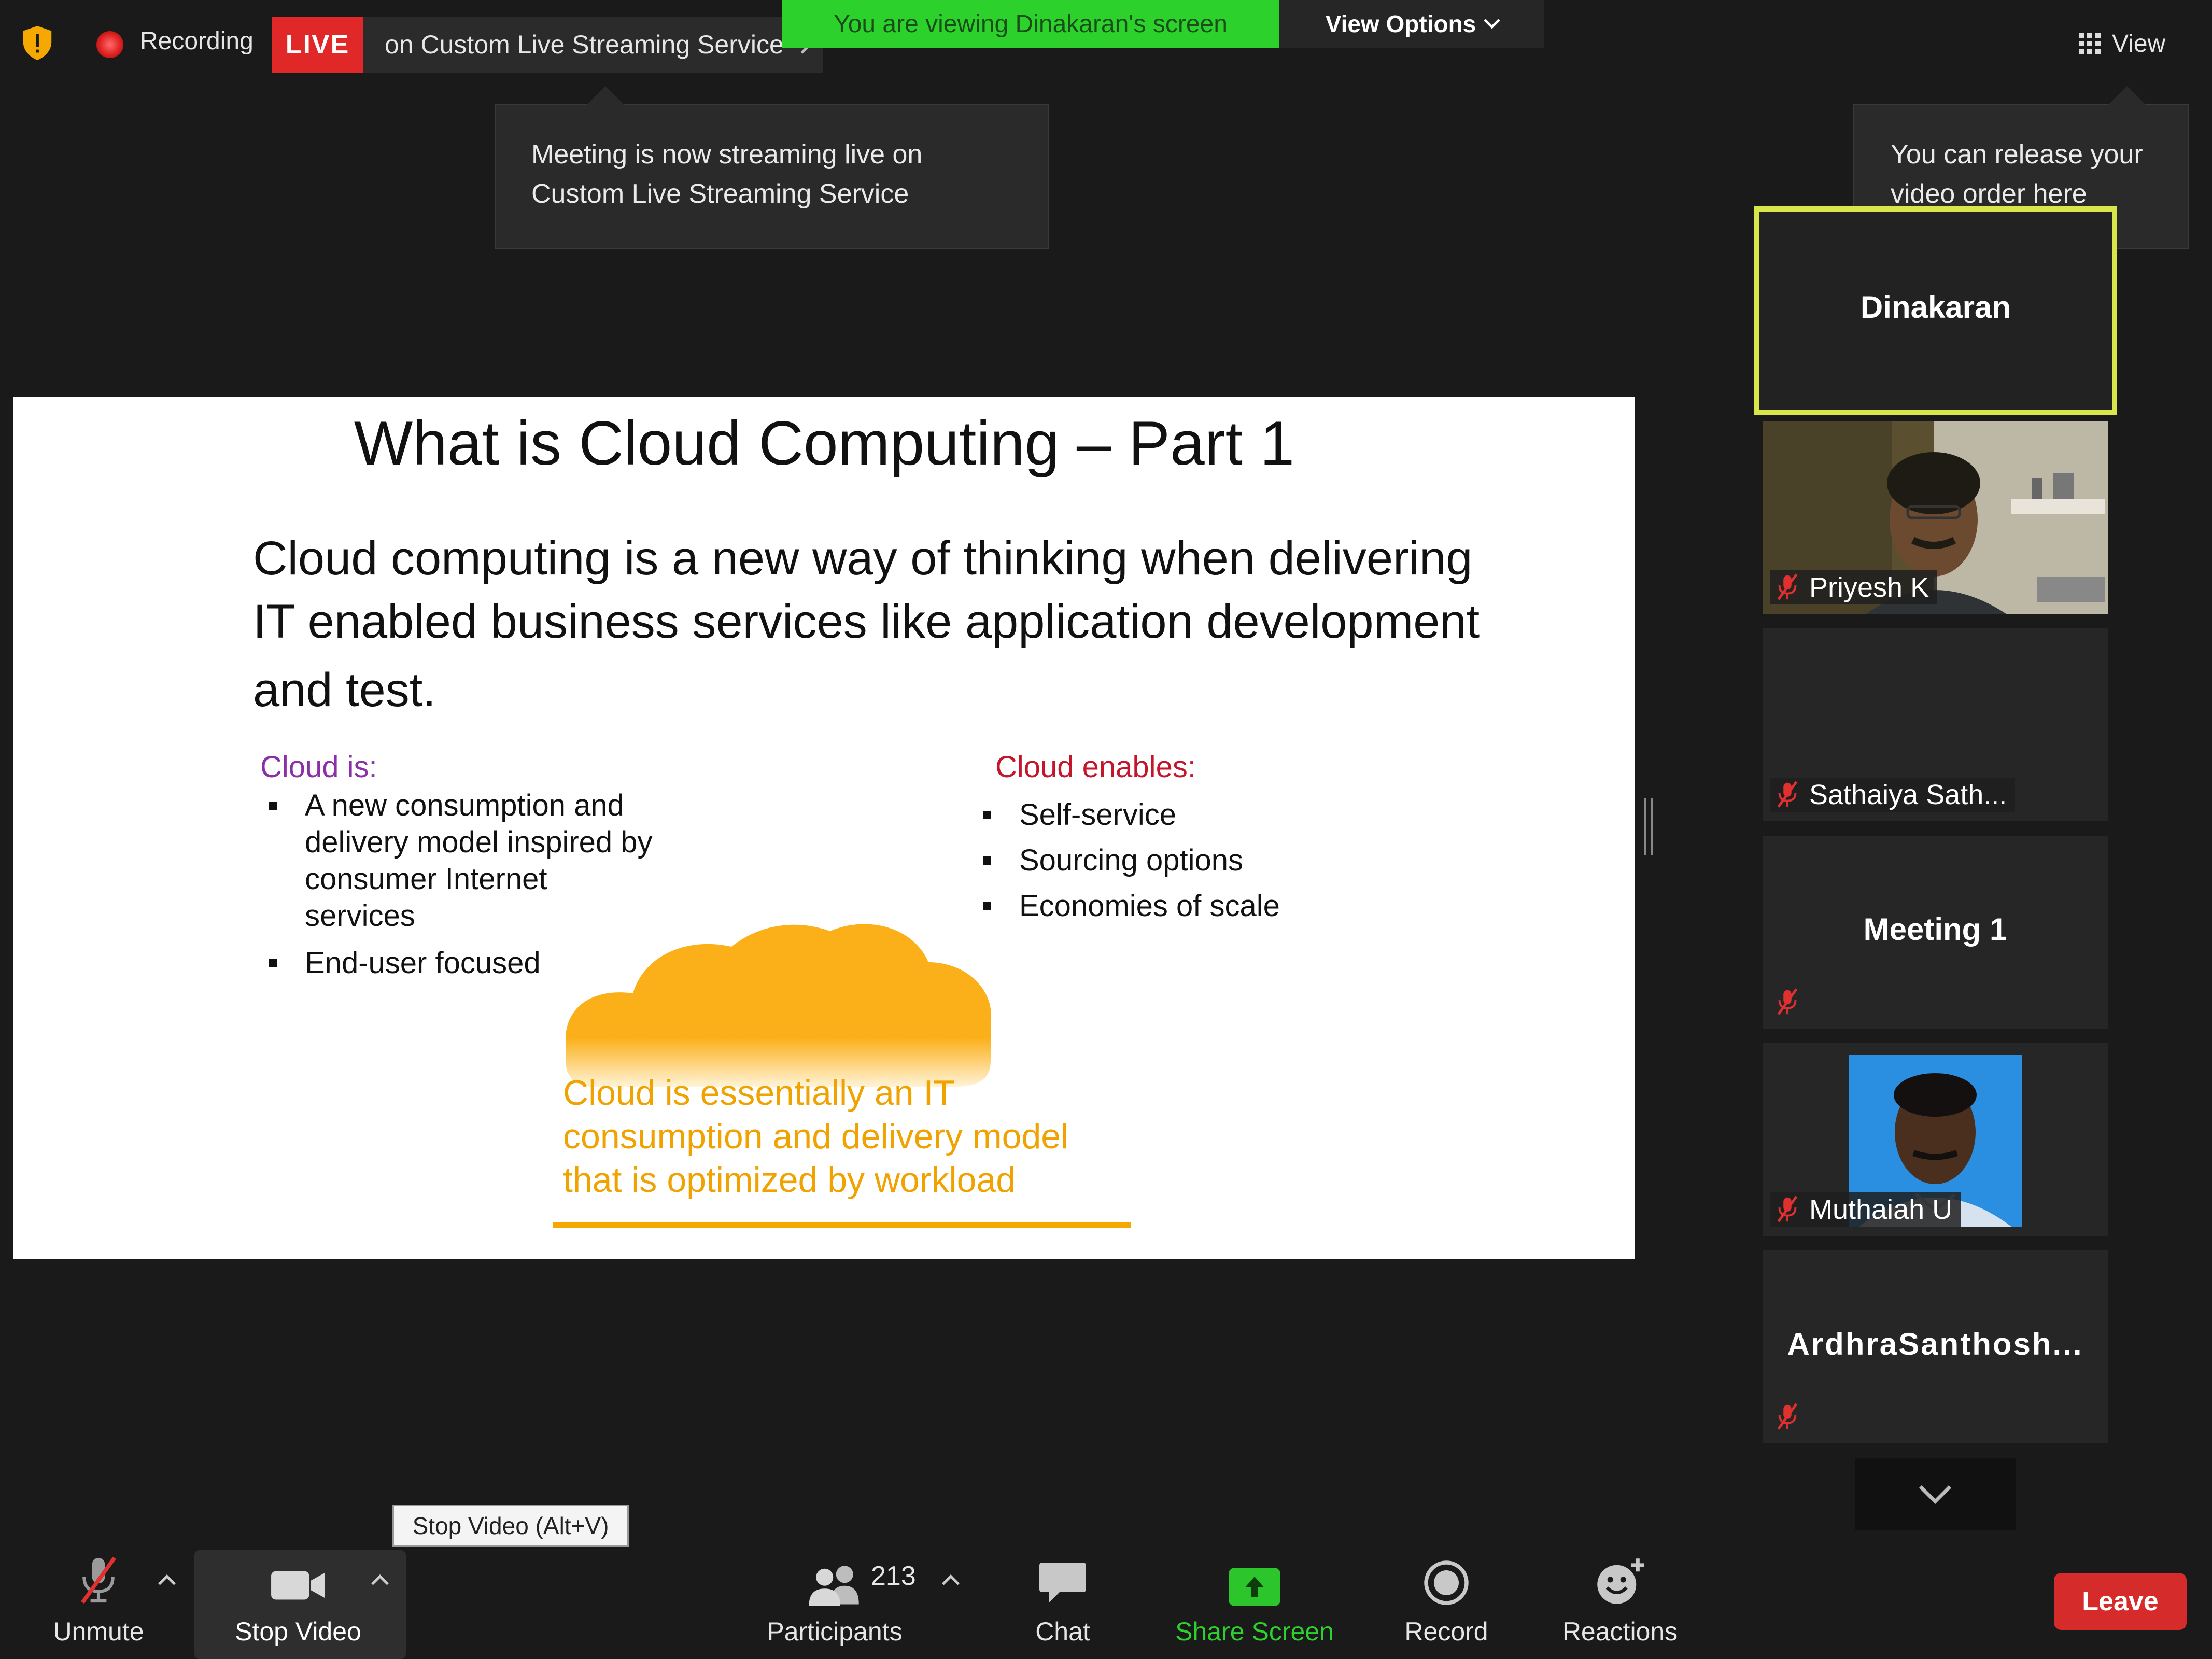  I want to click on tooltip-line: You can release your, so click(2017, 155).